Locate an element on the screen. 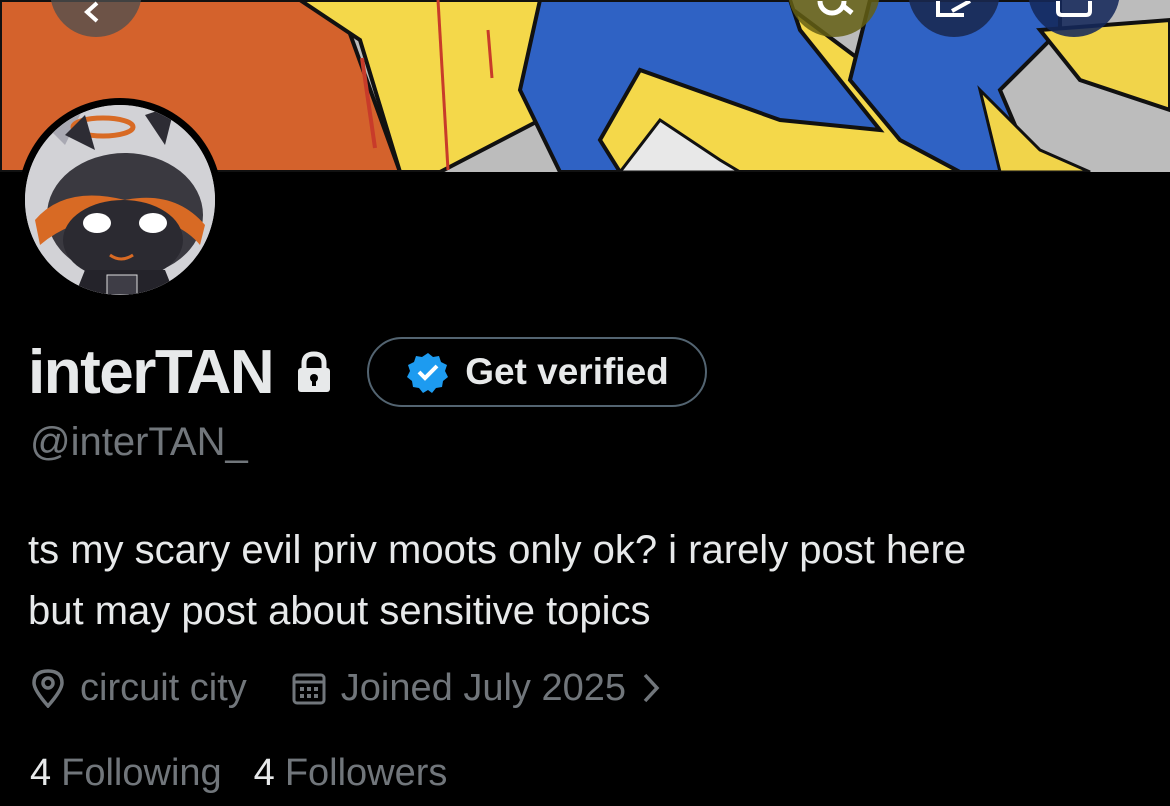 The image size is (1170, 806). avatar-artwork is located at coordinates (120, 200).